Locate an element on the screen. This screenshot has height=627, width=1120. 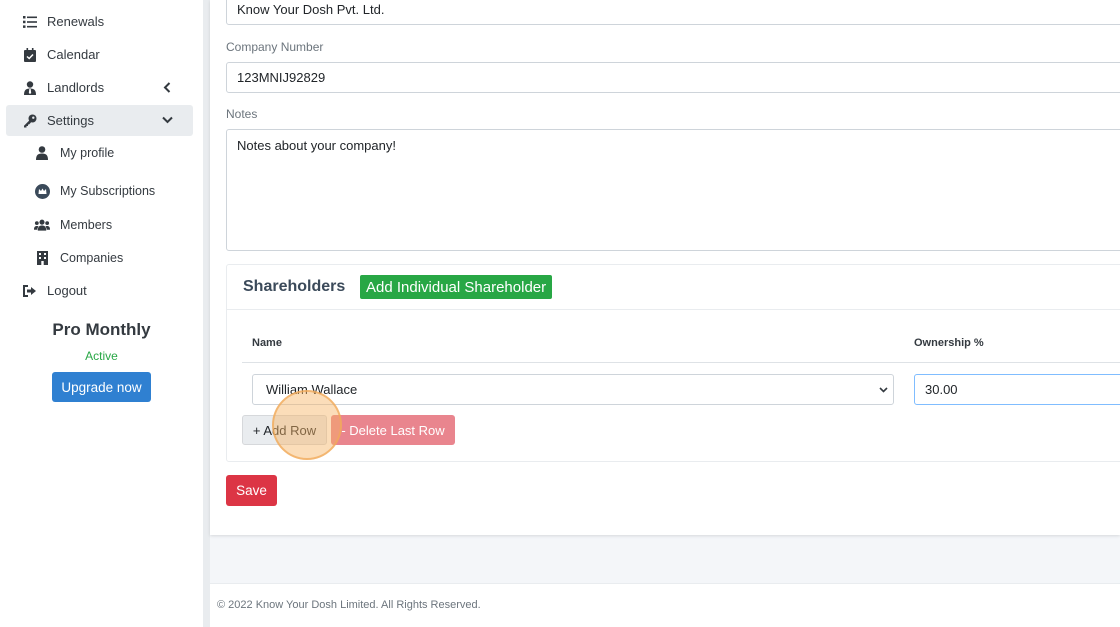
building-icon is located at coordinates (42, 258).